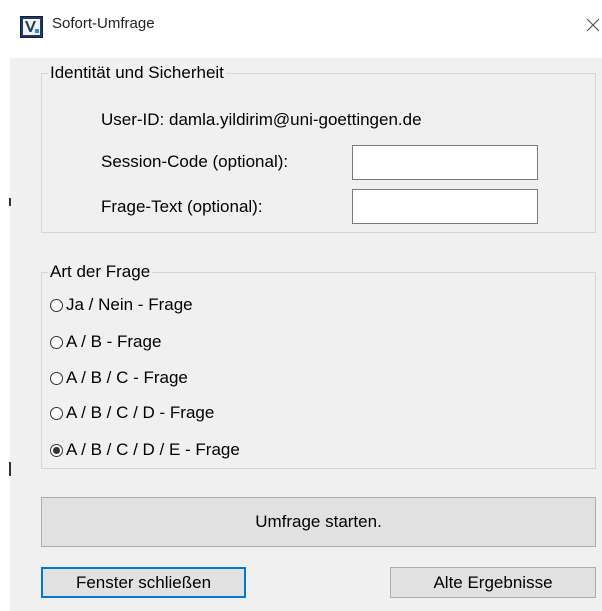 The image size is (602, 611). I want to click on identity-group-title: Identität und Sicherheit, so click(137, 73).